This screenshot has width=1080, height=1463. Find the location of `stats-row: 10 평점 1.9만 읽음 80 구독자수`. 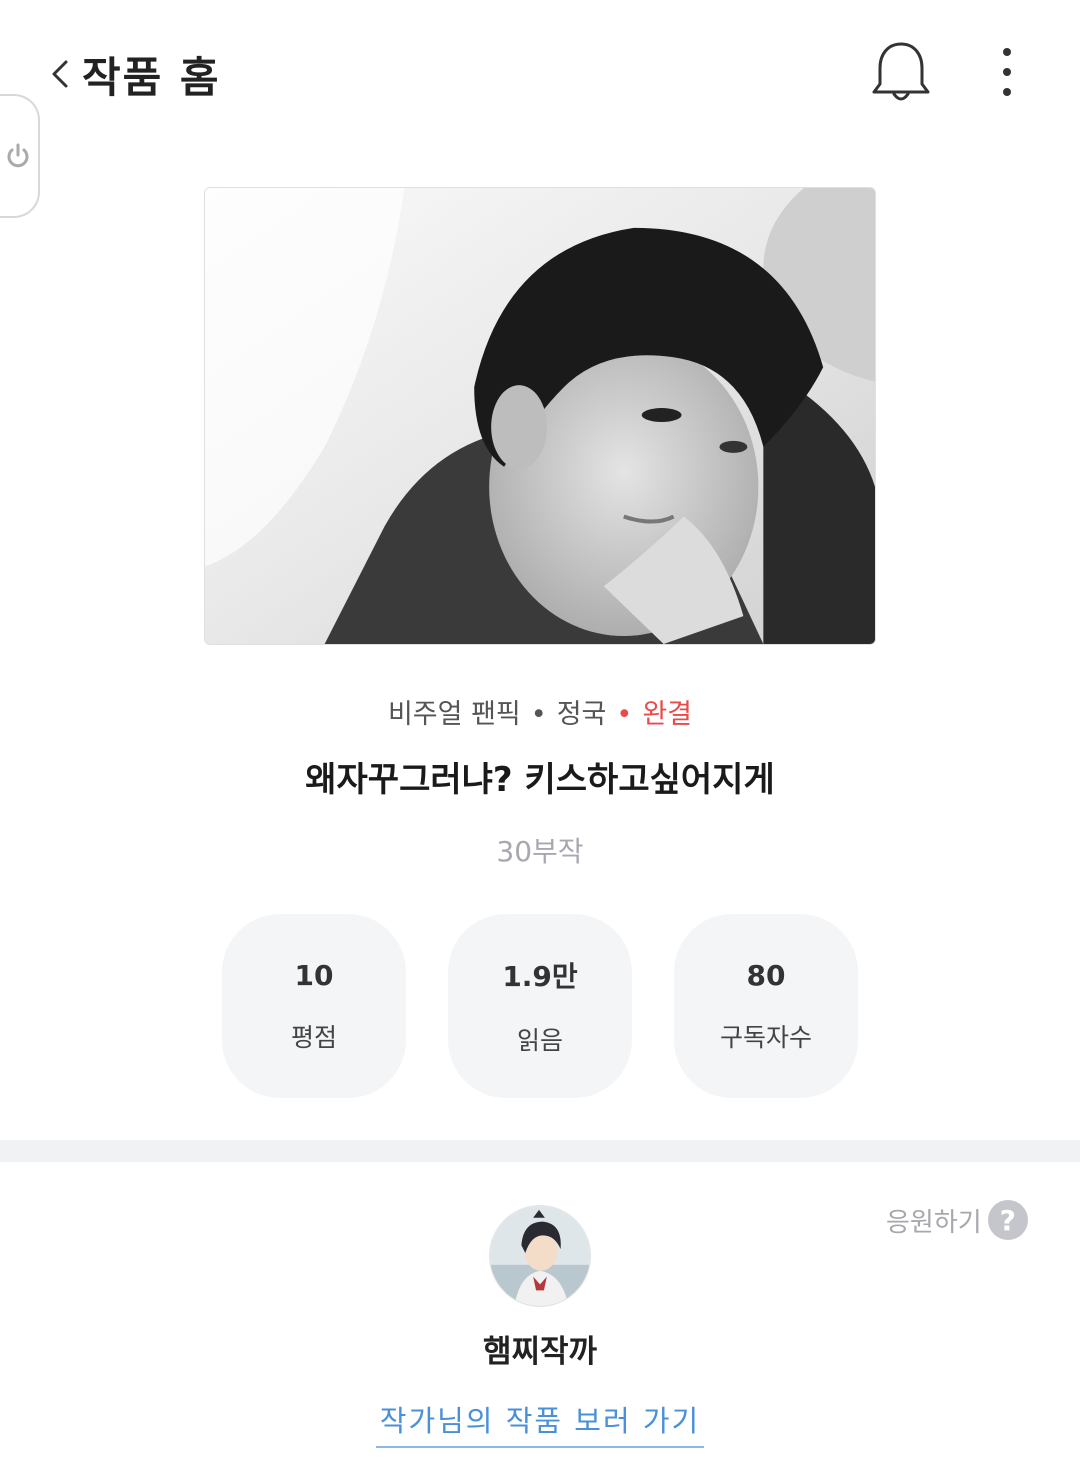

stats-row: 10 평점 1.9만 읽음 80 구독자수 is located at coordinates (540, 1006).